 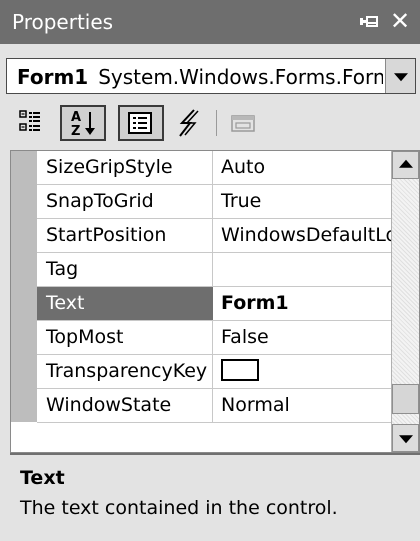 What do you see at coordinates (307, 405) in the screenshot?
I see `property-value: Normal` at bounding box center [307, 405].